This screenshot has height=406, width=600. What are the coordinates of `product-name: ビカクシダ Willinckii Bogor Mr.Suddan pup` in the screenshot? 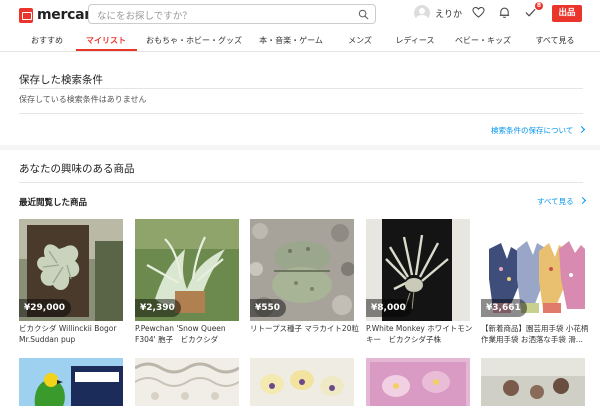 It's located at (74, 334).